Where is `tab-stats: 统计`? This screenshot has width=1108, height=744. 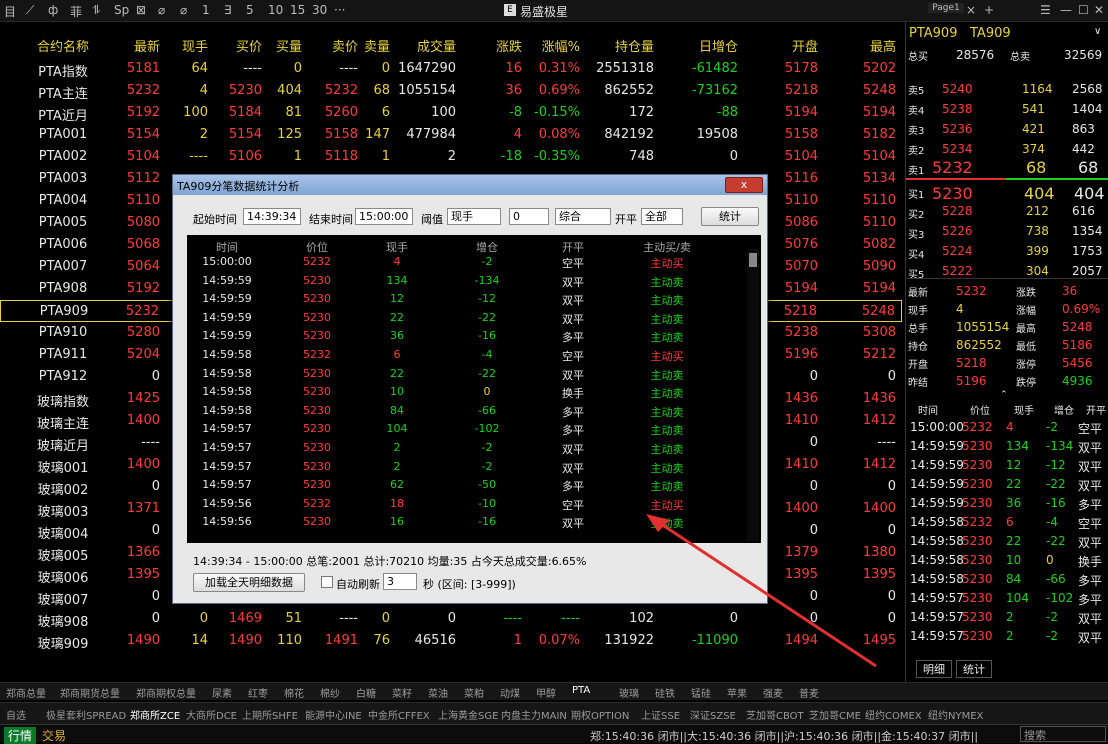 tab-stats: 统计 is located at coordinates (974, 669).